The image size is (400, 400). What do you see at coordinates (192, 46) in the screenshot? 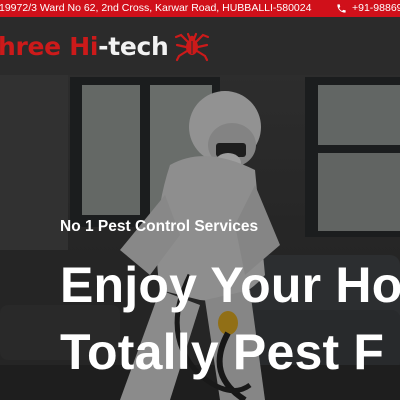
I see `bug-icon` at bounding box center [192, 46].